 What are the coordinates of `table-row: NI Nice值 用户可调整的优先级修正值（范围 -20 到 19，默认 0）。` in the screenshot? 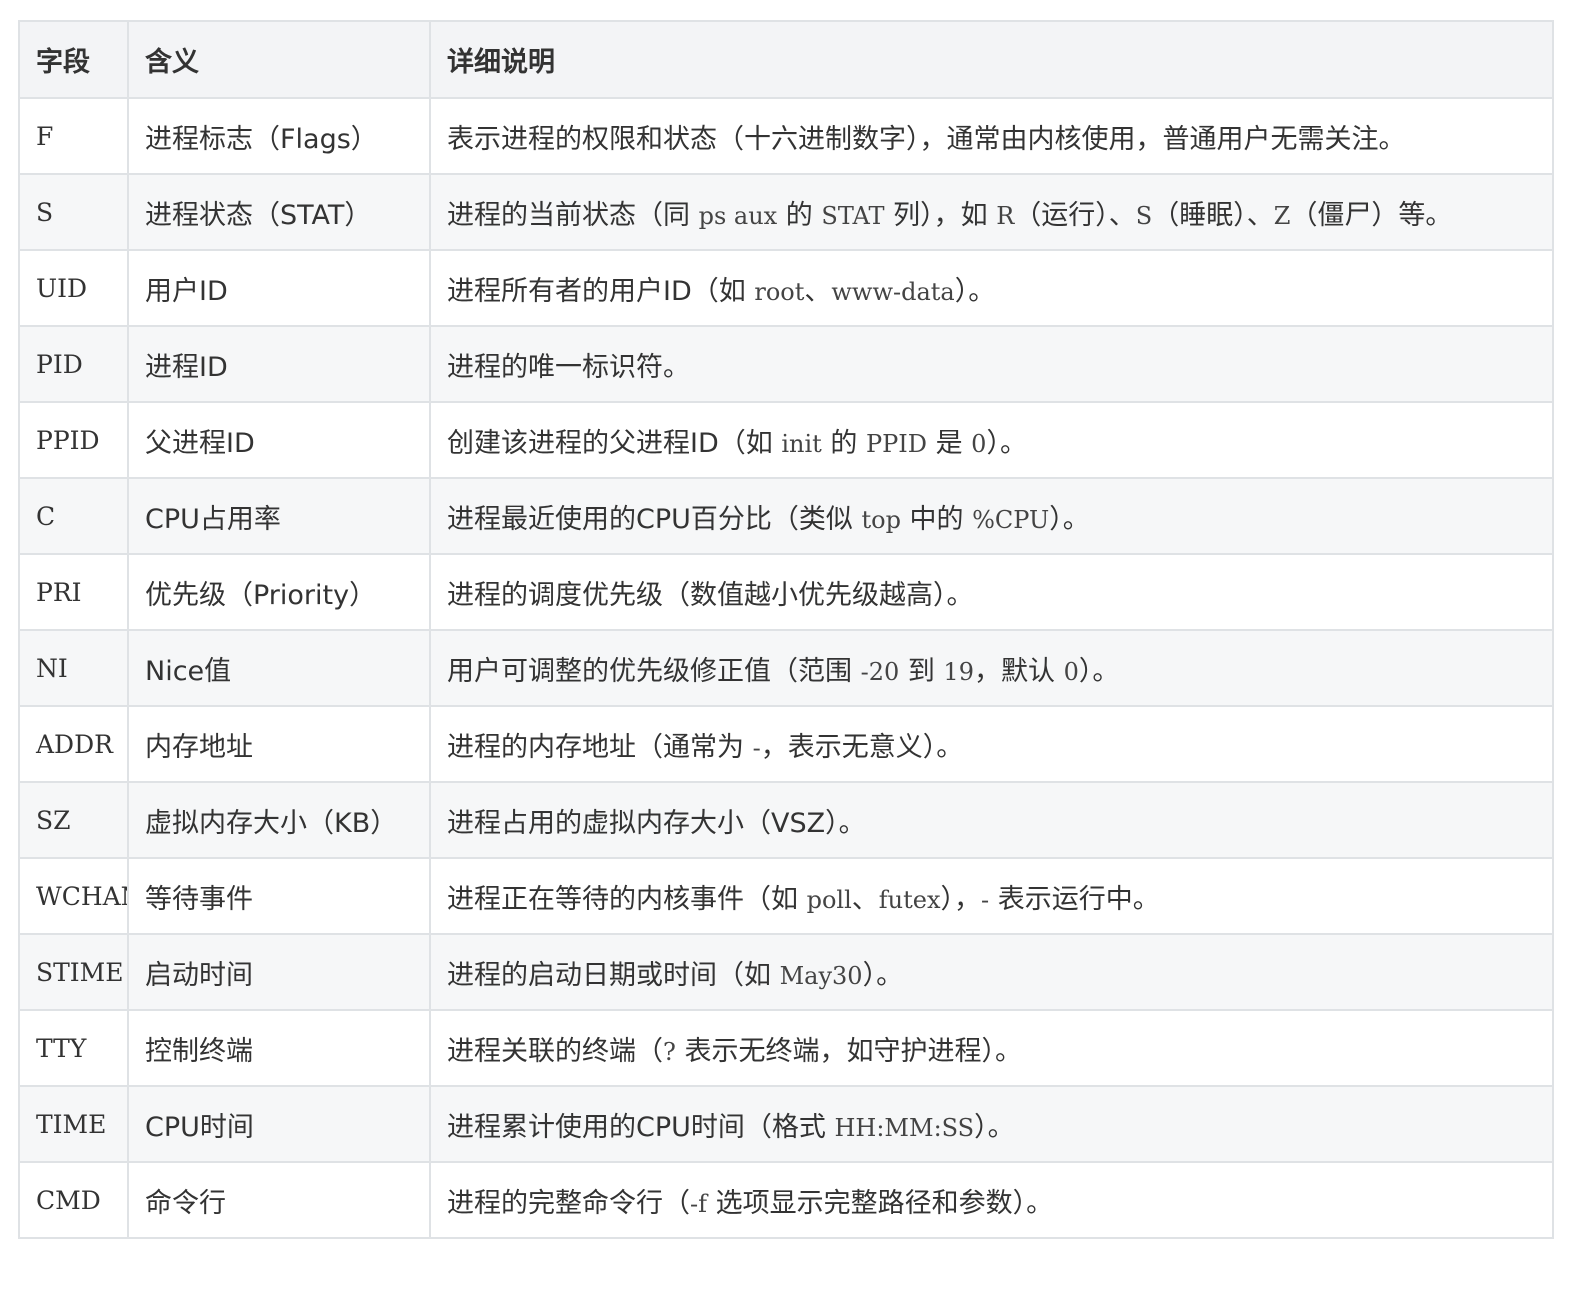 It's located at (786, 668).